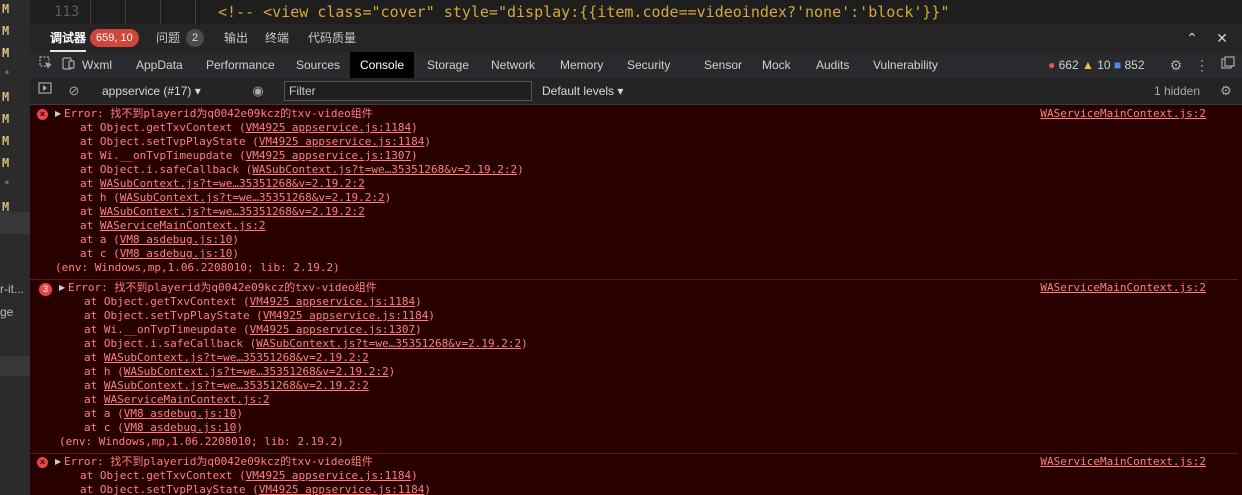  What do you see at coordinates (1087, 65) in the screenshot?
I see `warning-icon: ▲` at bounding box center [1087, 65].